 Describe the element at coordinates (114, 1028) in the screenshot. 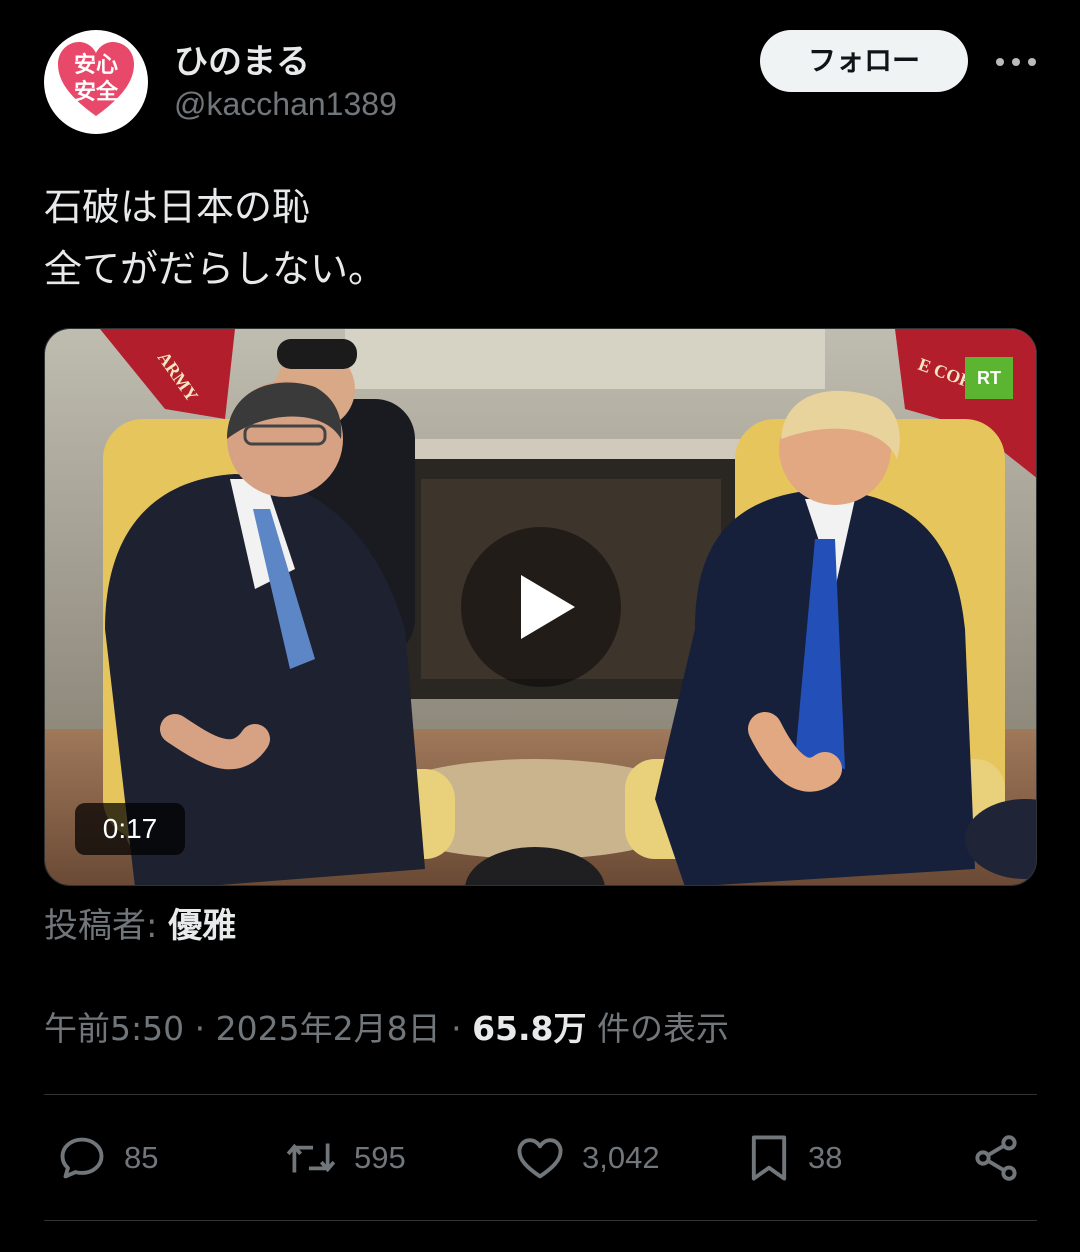

I see `tweet-time: 午前5:50` at that location.